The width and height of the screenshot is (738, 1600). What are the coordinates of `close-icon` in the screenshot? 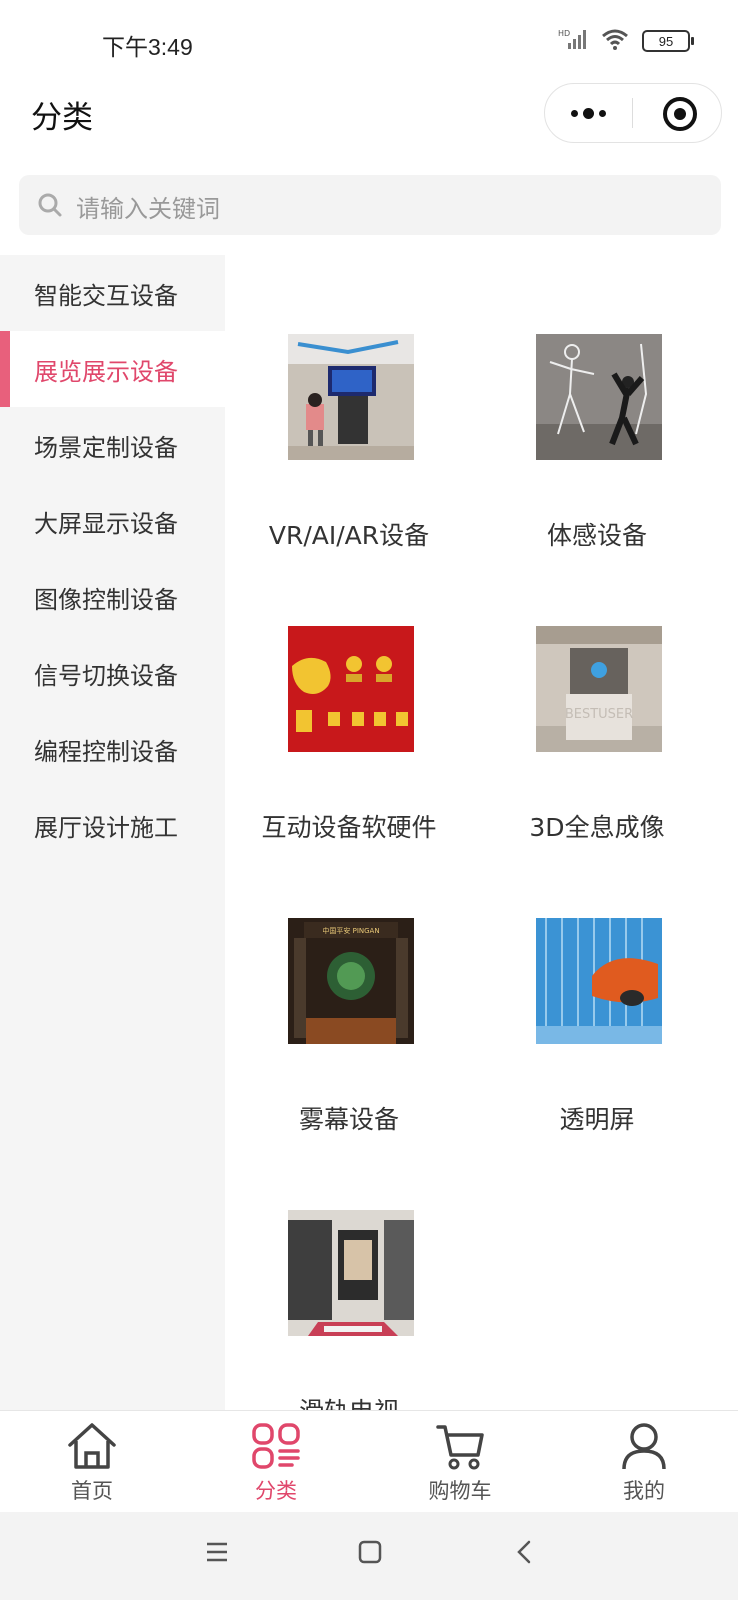 It's located at (680, 114).